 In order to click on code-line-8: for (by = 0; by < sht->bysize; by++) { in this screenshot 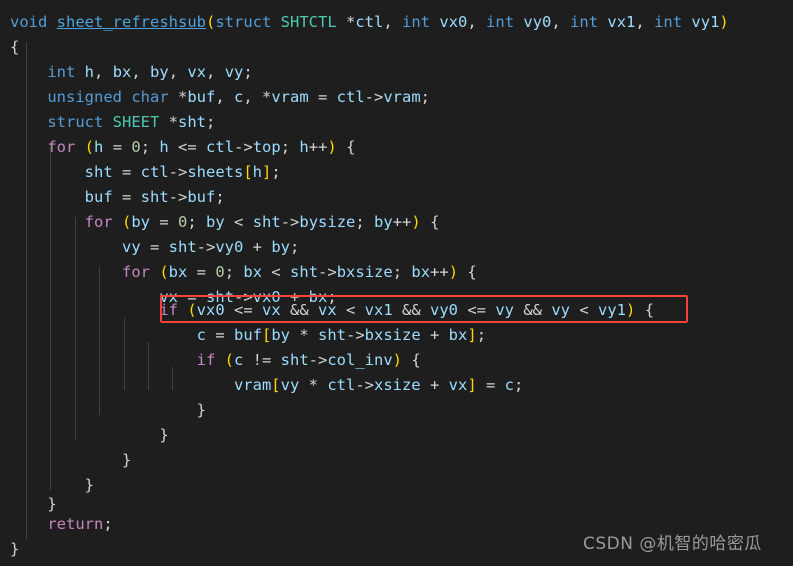, I will do `click(225, 222)`.